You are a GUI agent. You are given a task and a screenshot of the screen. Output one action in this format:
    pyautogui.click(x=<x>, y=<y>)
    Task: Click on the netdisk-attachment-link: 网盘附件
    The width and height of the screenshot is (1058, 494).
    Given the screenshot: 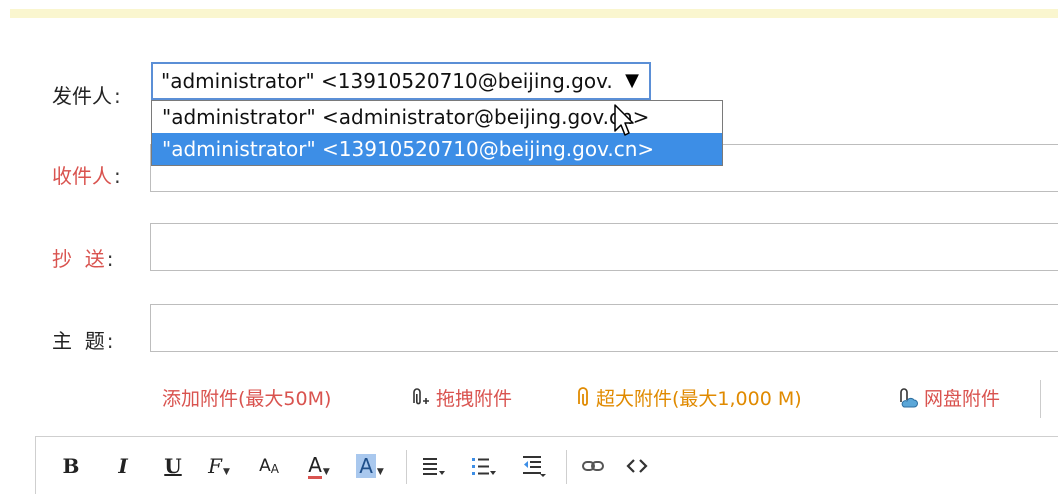 What is the action you would take?
    pyautogui.click(x=948, y=397)
    